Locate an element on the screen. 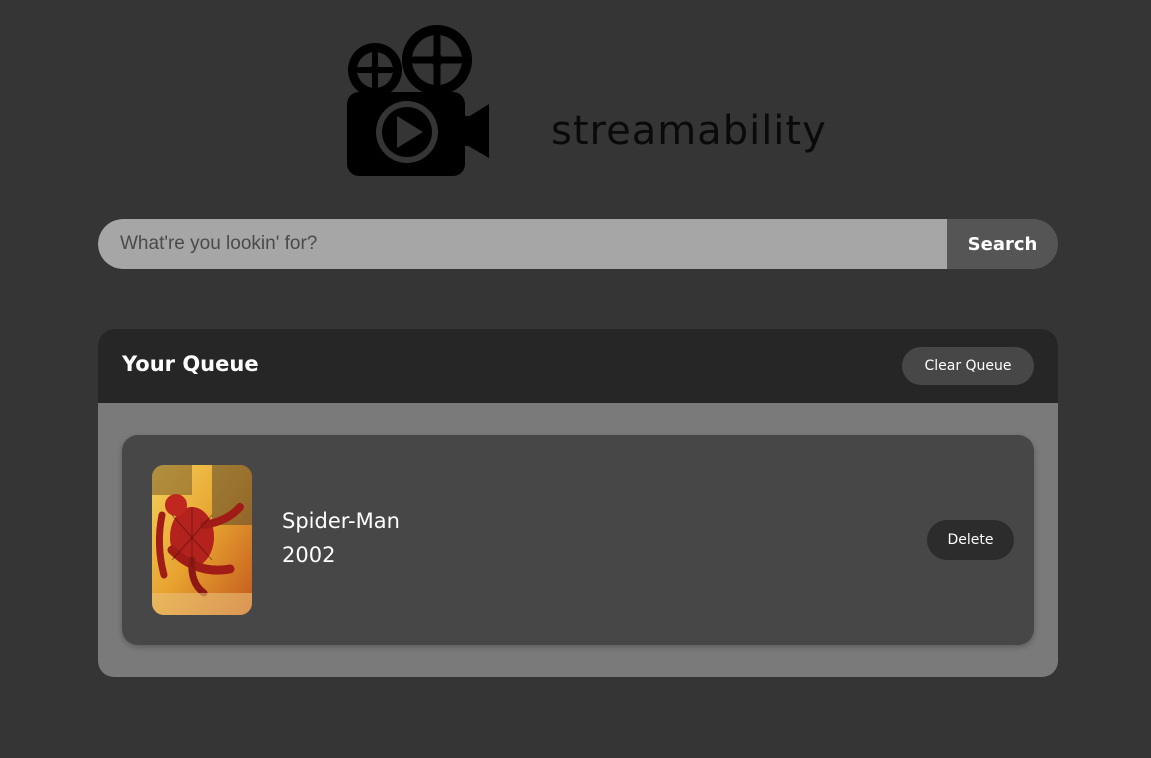  movie-poster is located at coordinates (202, 540).